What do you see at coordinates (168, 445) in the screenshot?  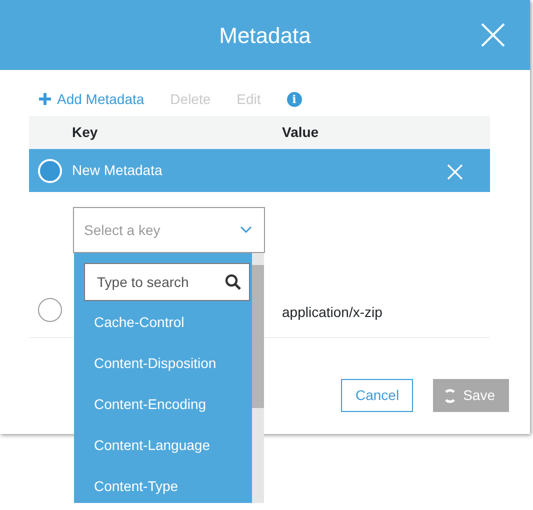 I see `dropdown-option: Content-Language` at bounding box center [168, 445].